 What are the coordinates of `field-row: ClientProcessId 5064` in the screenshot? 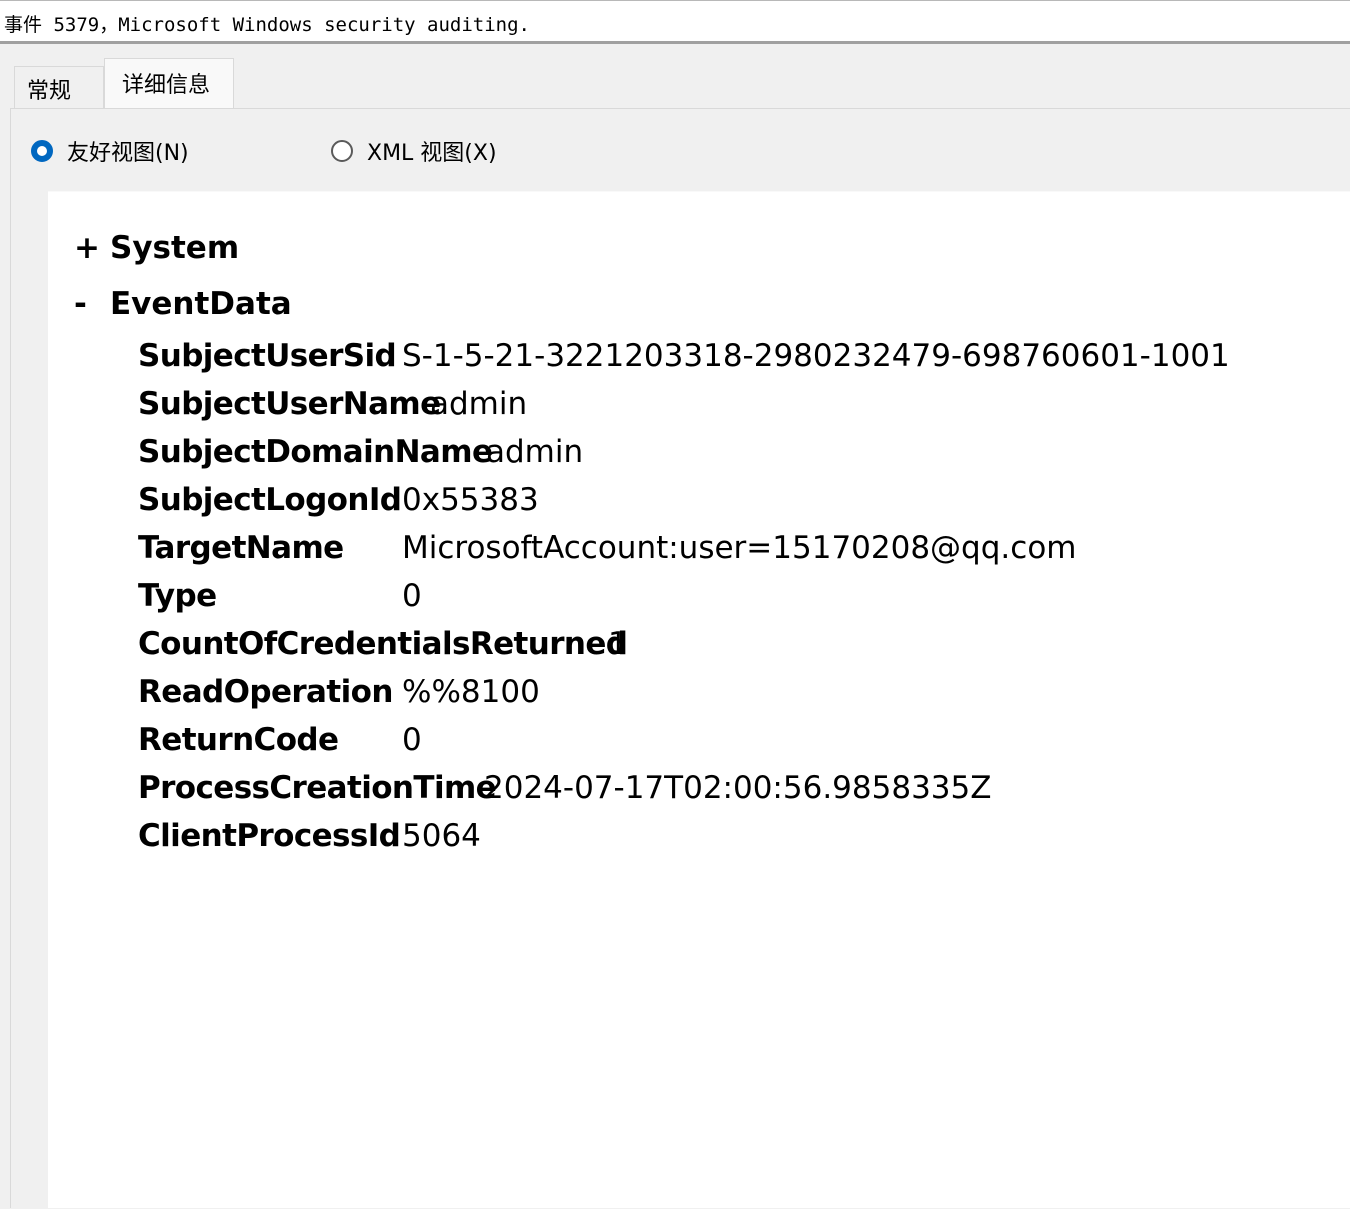 It's located at (309, 842).